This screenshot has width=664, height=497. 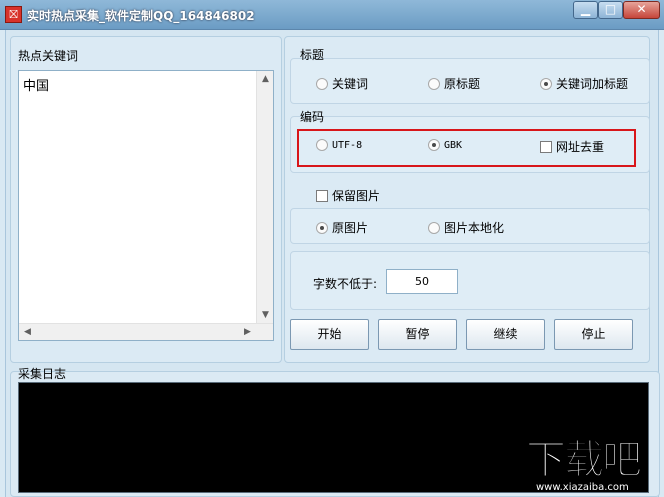 I want to click on radio-keyword: 关键词, so click(x=342, y=83).